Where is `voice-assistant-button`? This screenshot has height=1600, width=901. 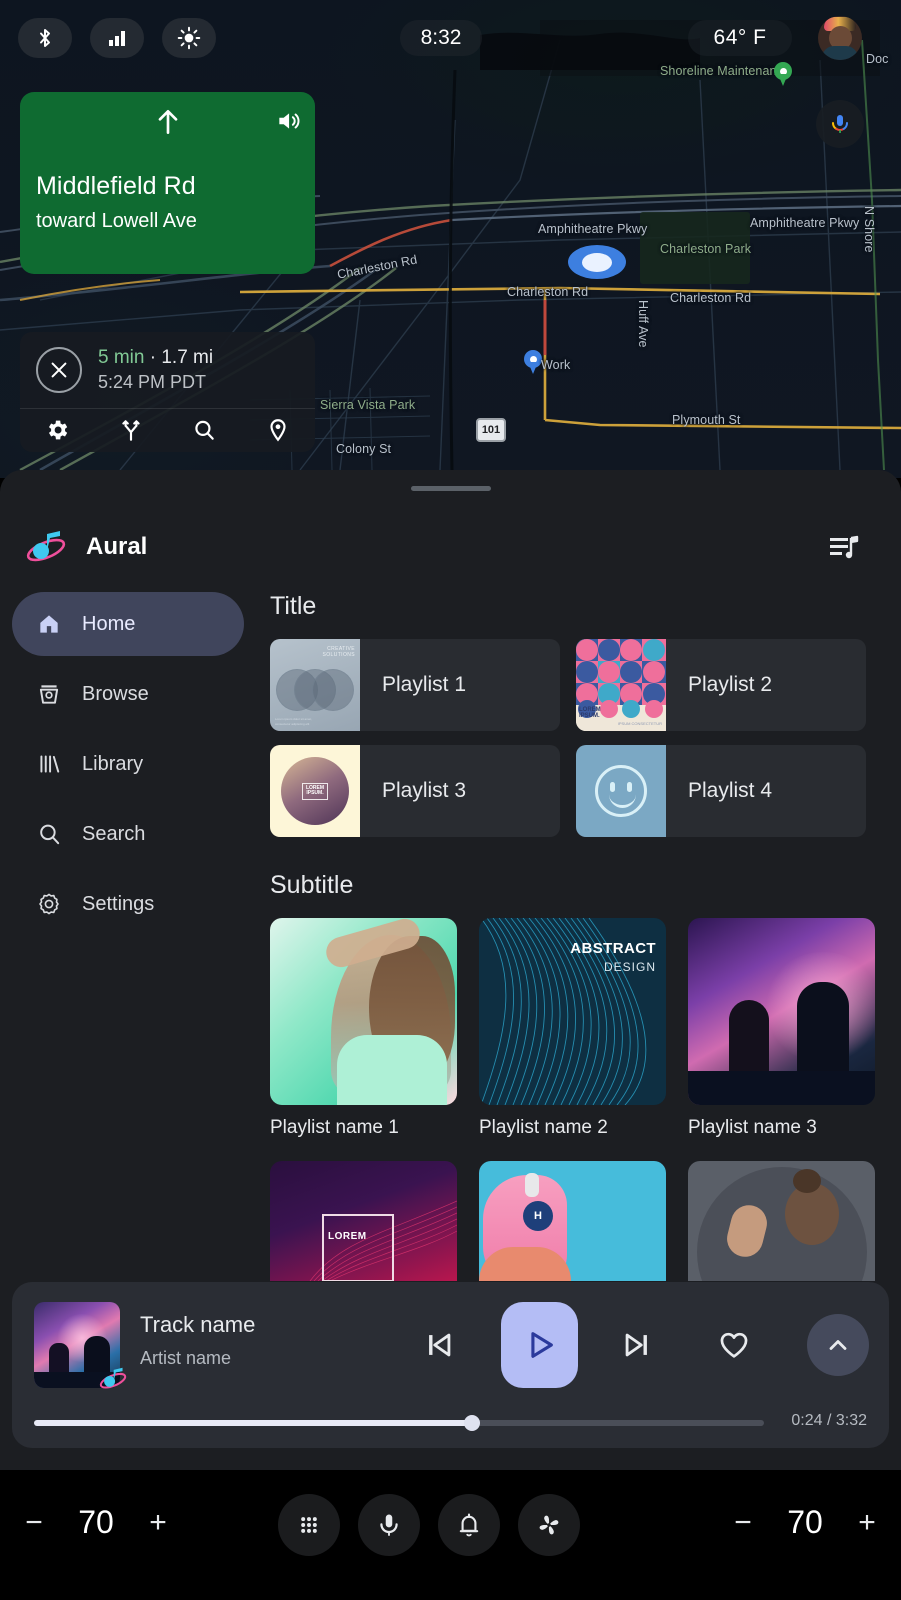
voice-assistant-button is located at coordinates (389, 1525).